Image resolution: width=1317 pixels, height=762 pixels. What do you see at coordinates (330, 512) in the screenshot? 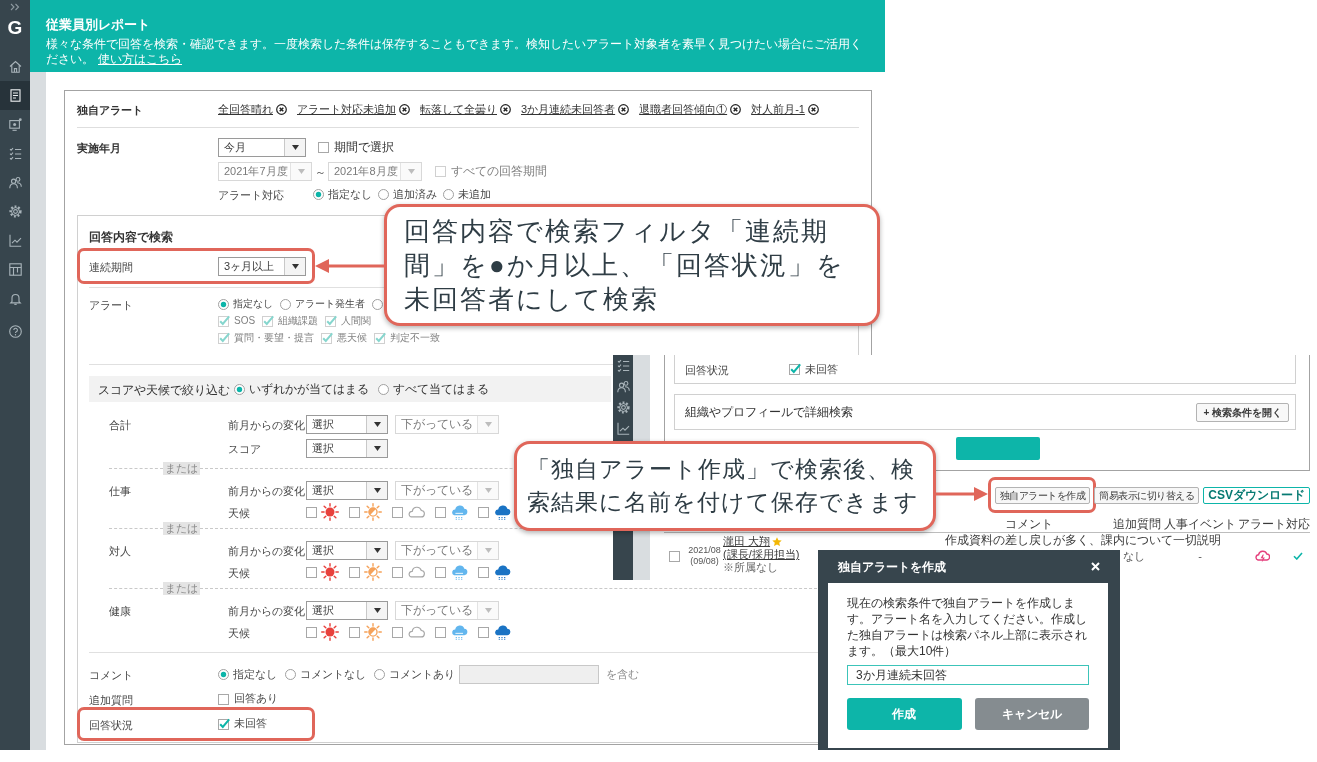
I see `sun-icon` at bounding box center [330, 512].